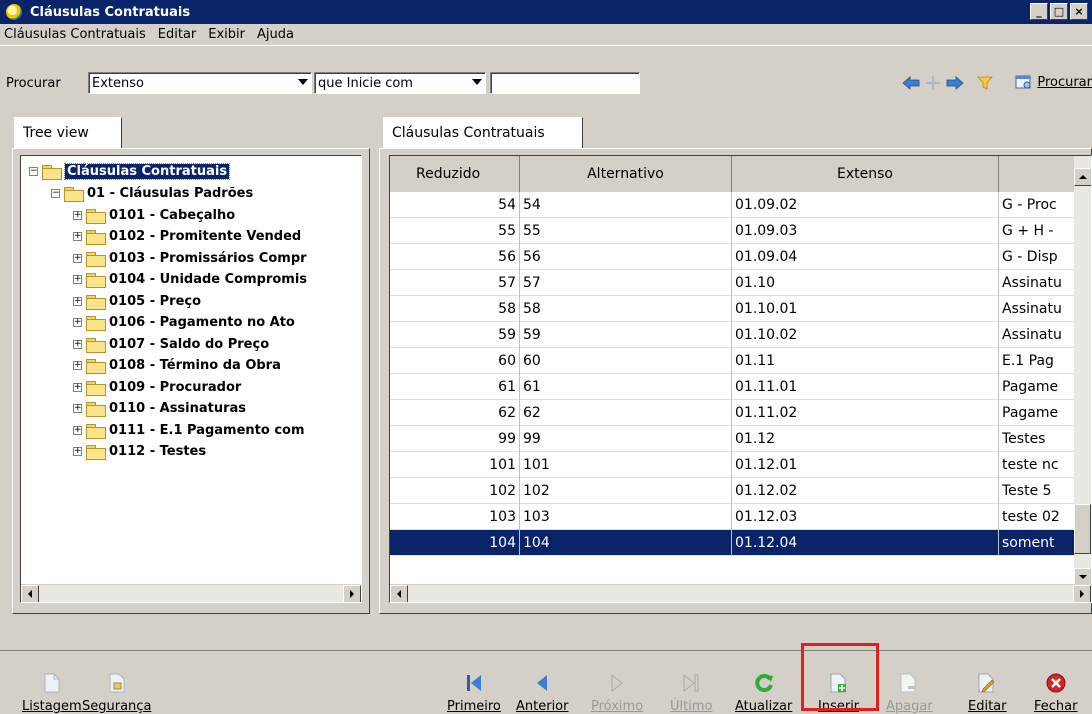 The height and width of the screenshot is (714, 1092). Describe the element at coordinates (691, 693) in the screenshot. I see `ultimo-button: Último` at that location.